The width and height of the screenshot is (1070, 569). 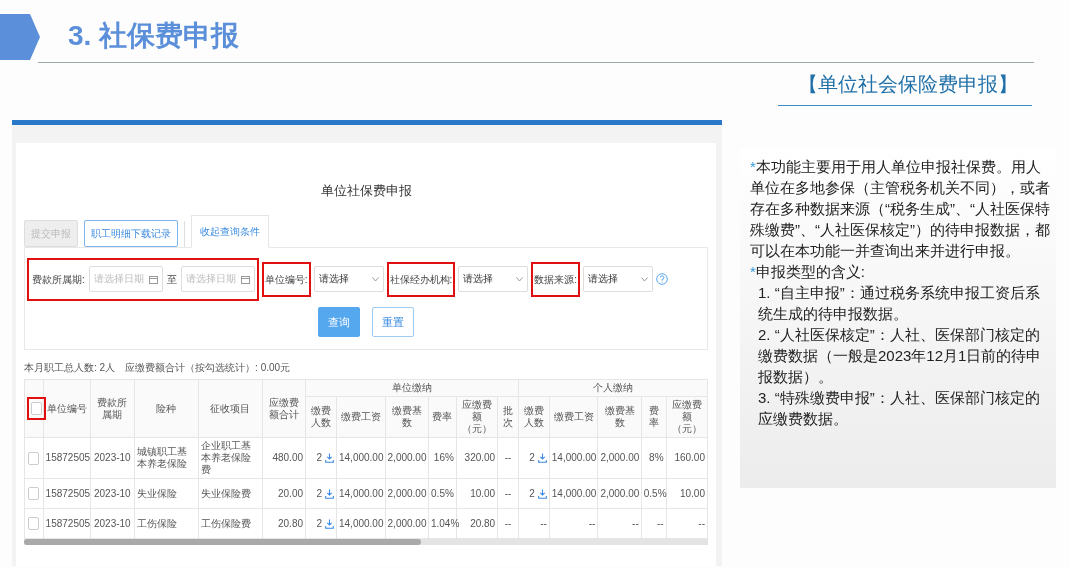 I want to click on search-button: 查询, so click(x=339, y=321).